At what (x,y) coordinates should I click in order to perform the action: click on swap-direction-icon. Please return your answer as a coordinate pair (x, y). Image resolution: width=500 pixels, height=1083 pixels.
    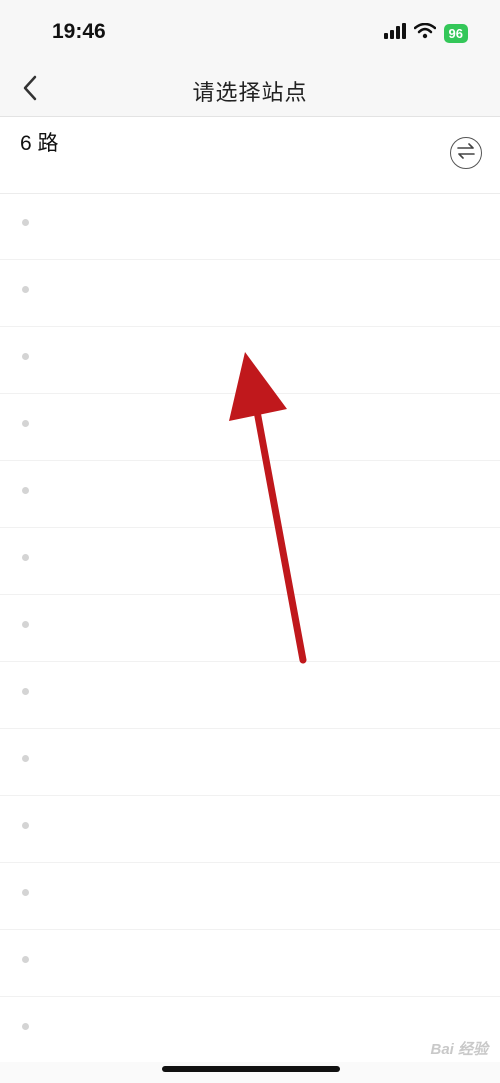
    Looking at the image, I should click on (466, 153).